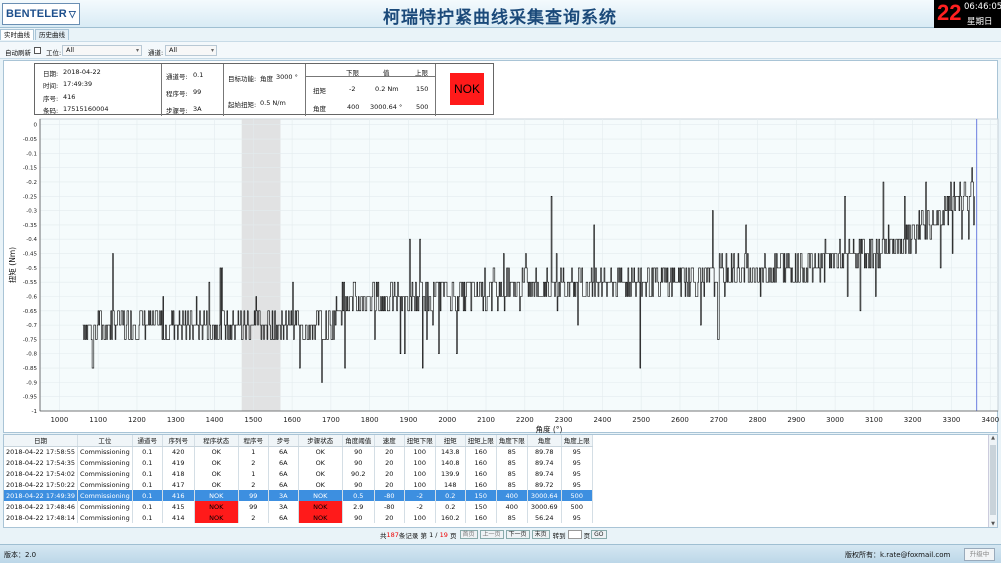  What do you see at coordinates (216, 441) in the screenshot?
I see `table-header-cell: 程序状态` at bounding box center [216, 441].